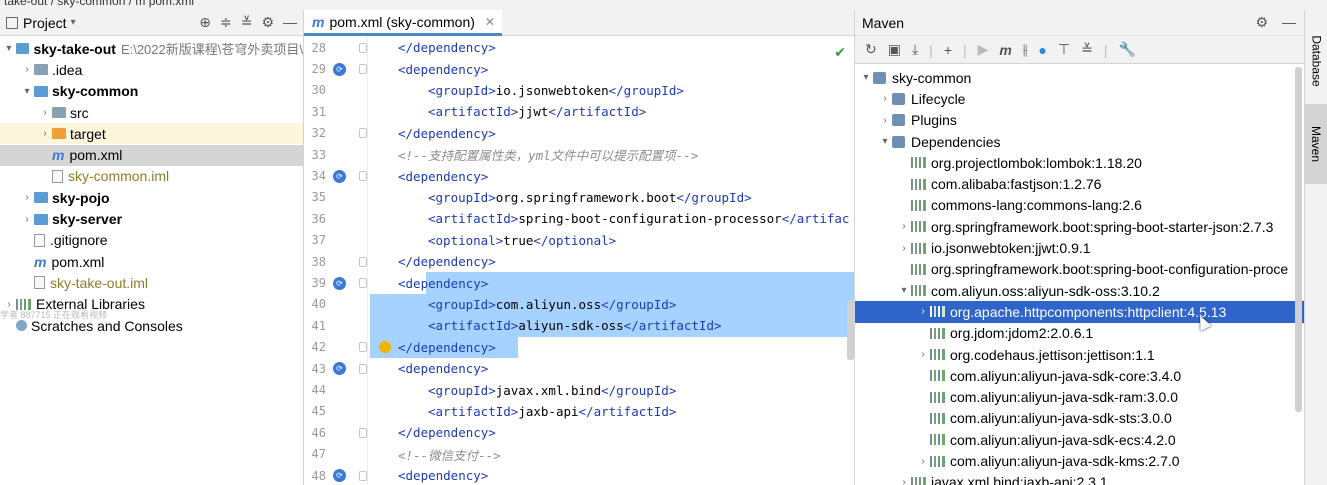 The width and height of the screenshot is (1327, 485). What do you see at coordinates (1079, 77) in the screenshot?
I see `maven-tree-item: ▾ sky-common` at bounding box center [1079, 77].